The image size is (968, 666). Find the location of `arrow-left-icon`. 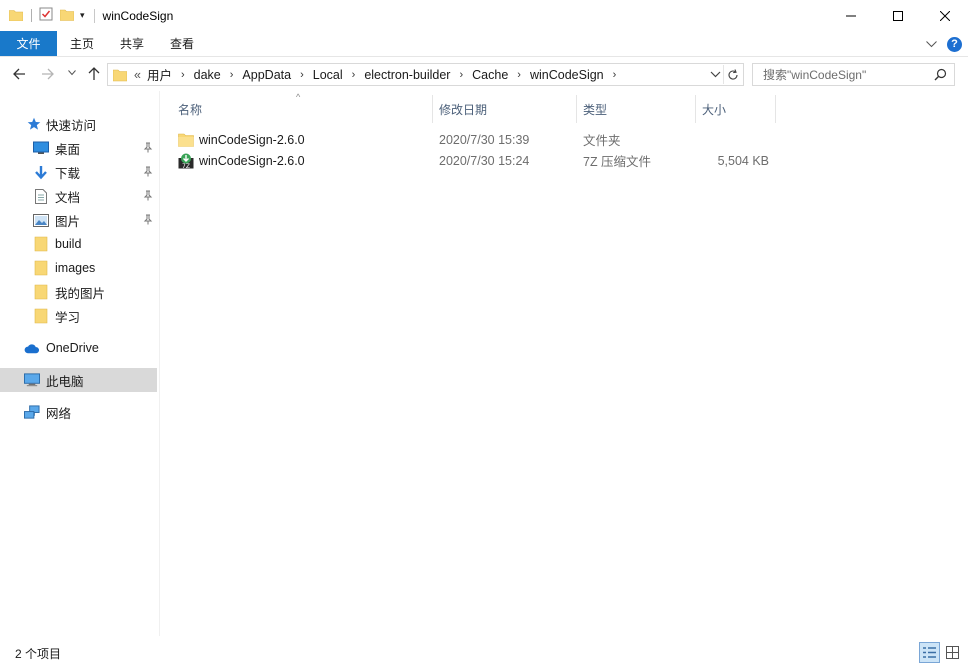

arrow-left-icon is located at coordinates (19, 74).